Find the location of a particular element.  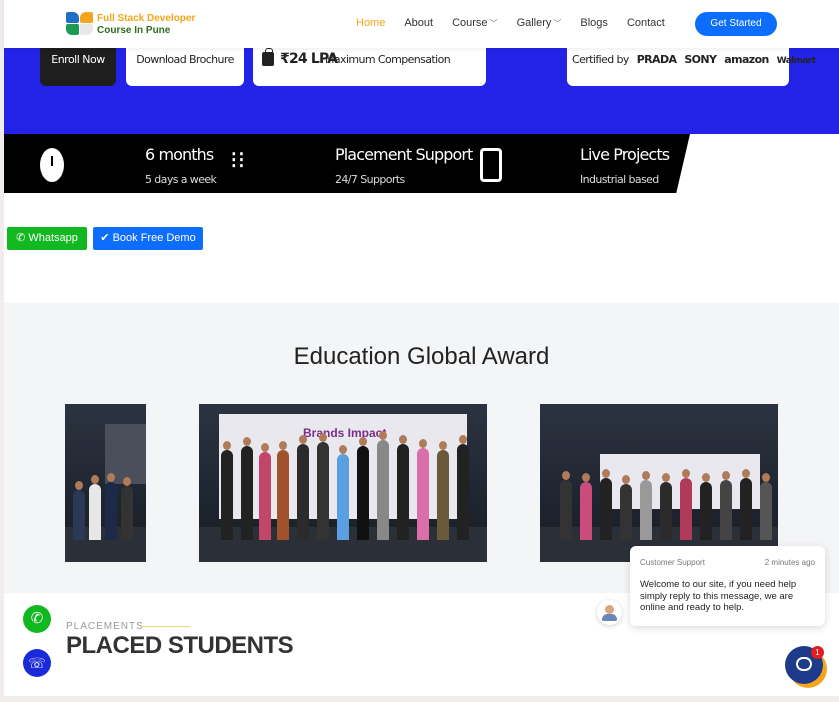

get-started-button: Get Started is located at coordinates (736, 24).